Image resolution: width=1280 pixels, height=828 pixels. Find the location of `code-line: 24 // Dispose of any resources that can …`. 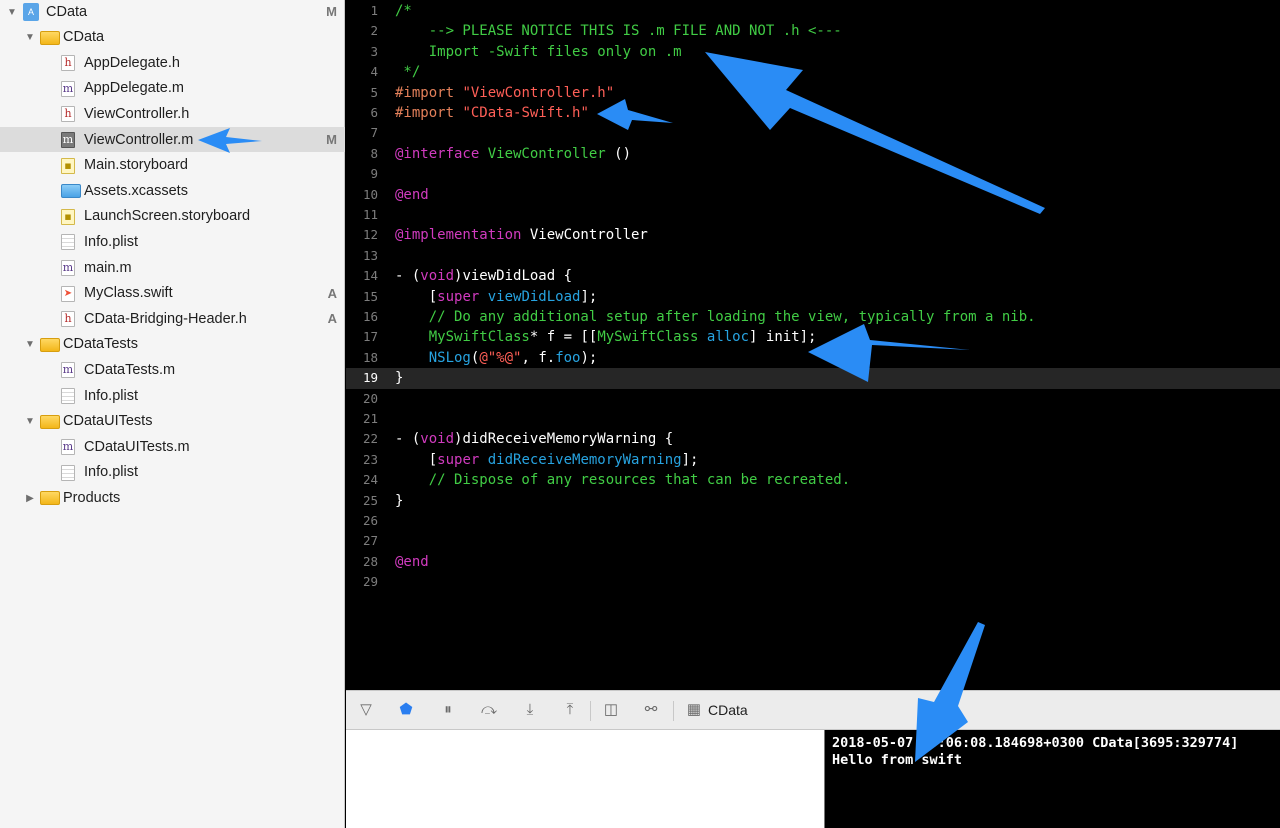

code-line: 24 // Dispose of any resources that can … is located at coordinates (813, 480).